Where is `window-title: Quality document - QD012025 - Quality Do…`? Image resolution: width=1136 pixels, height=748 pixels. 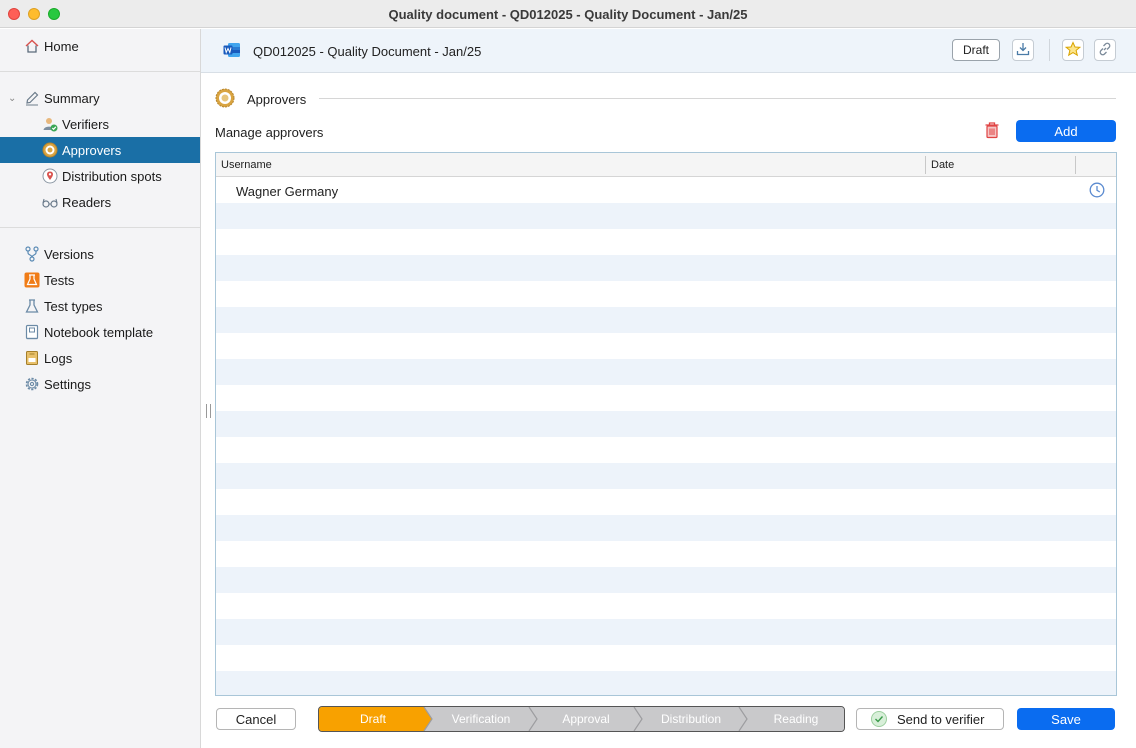 window-title: Quality document - QD012025 - Quality Do… is located at coordinates (568, 14).